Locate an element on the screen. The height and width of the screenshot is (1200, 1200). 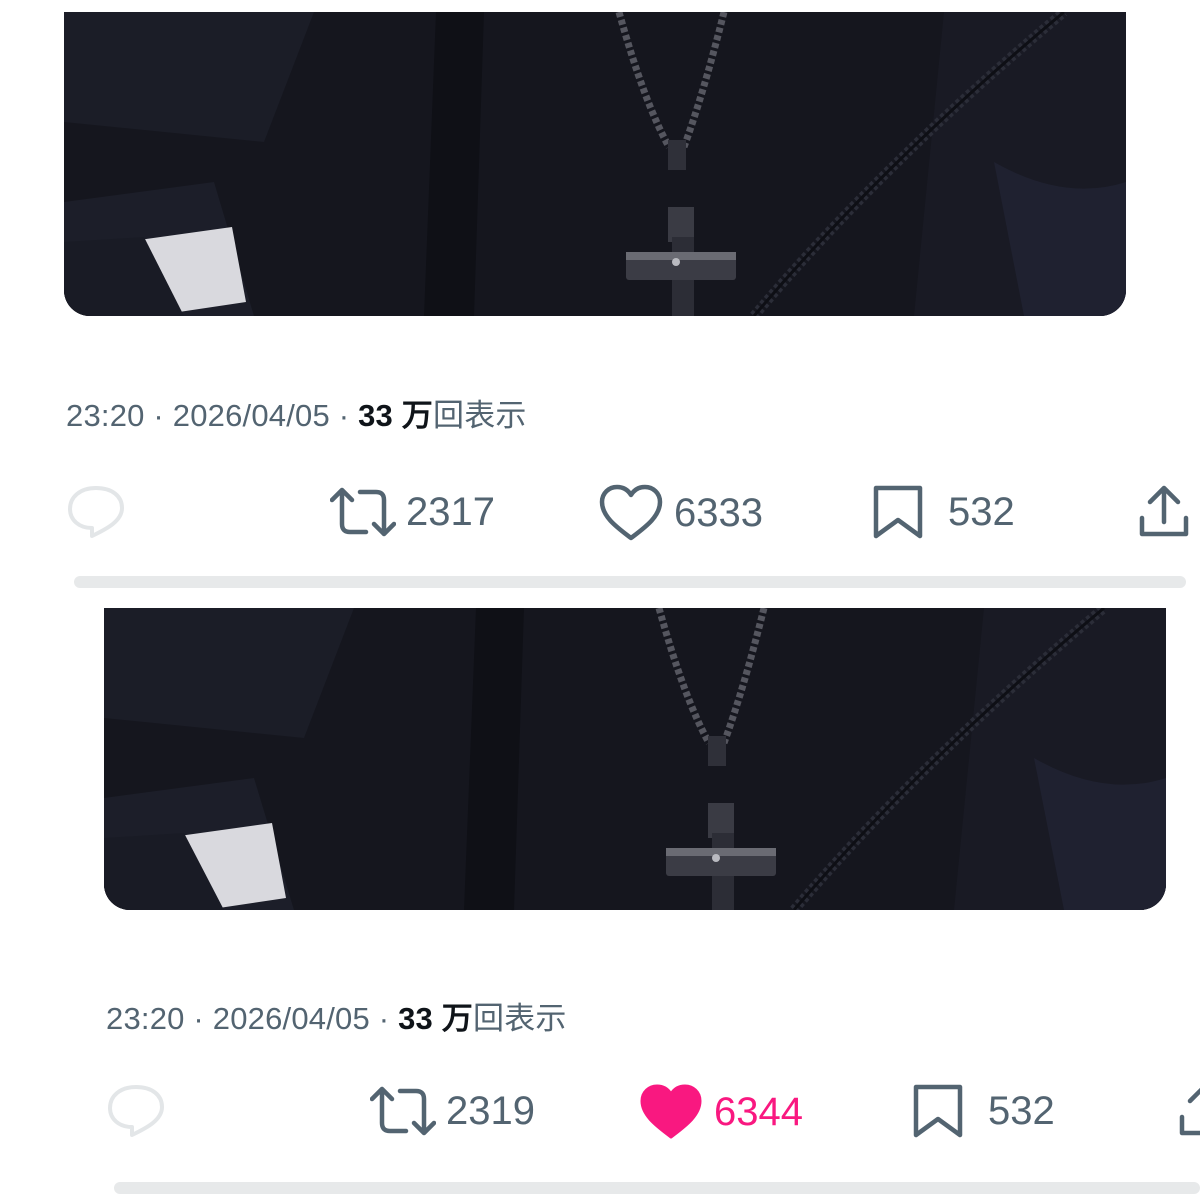
repost-count: 2317 is located at coordinates (450, 511).